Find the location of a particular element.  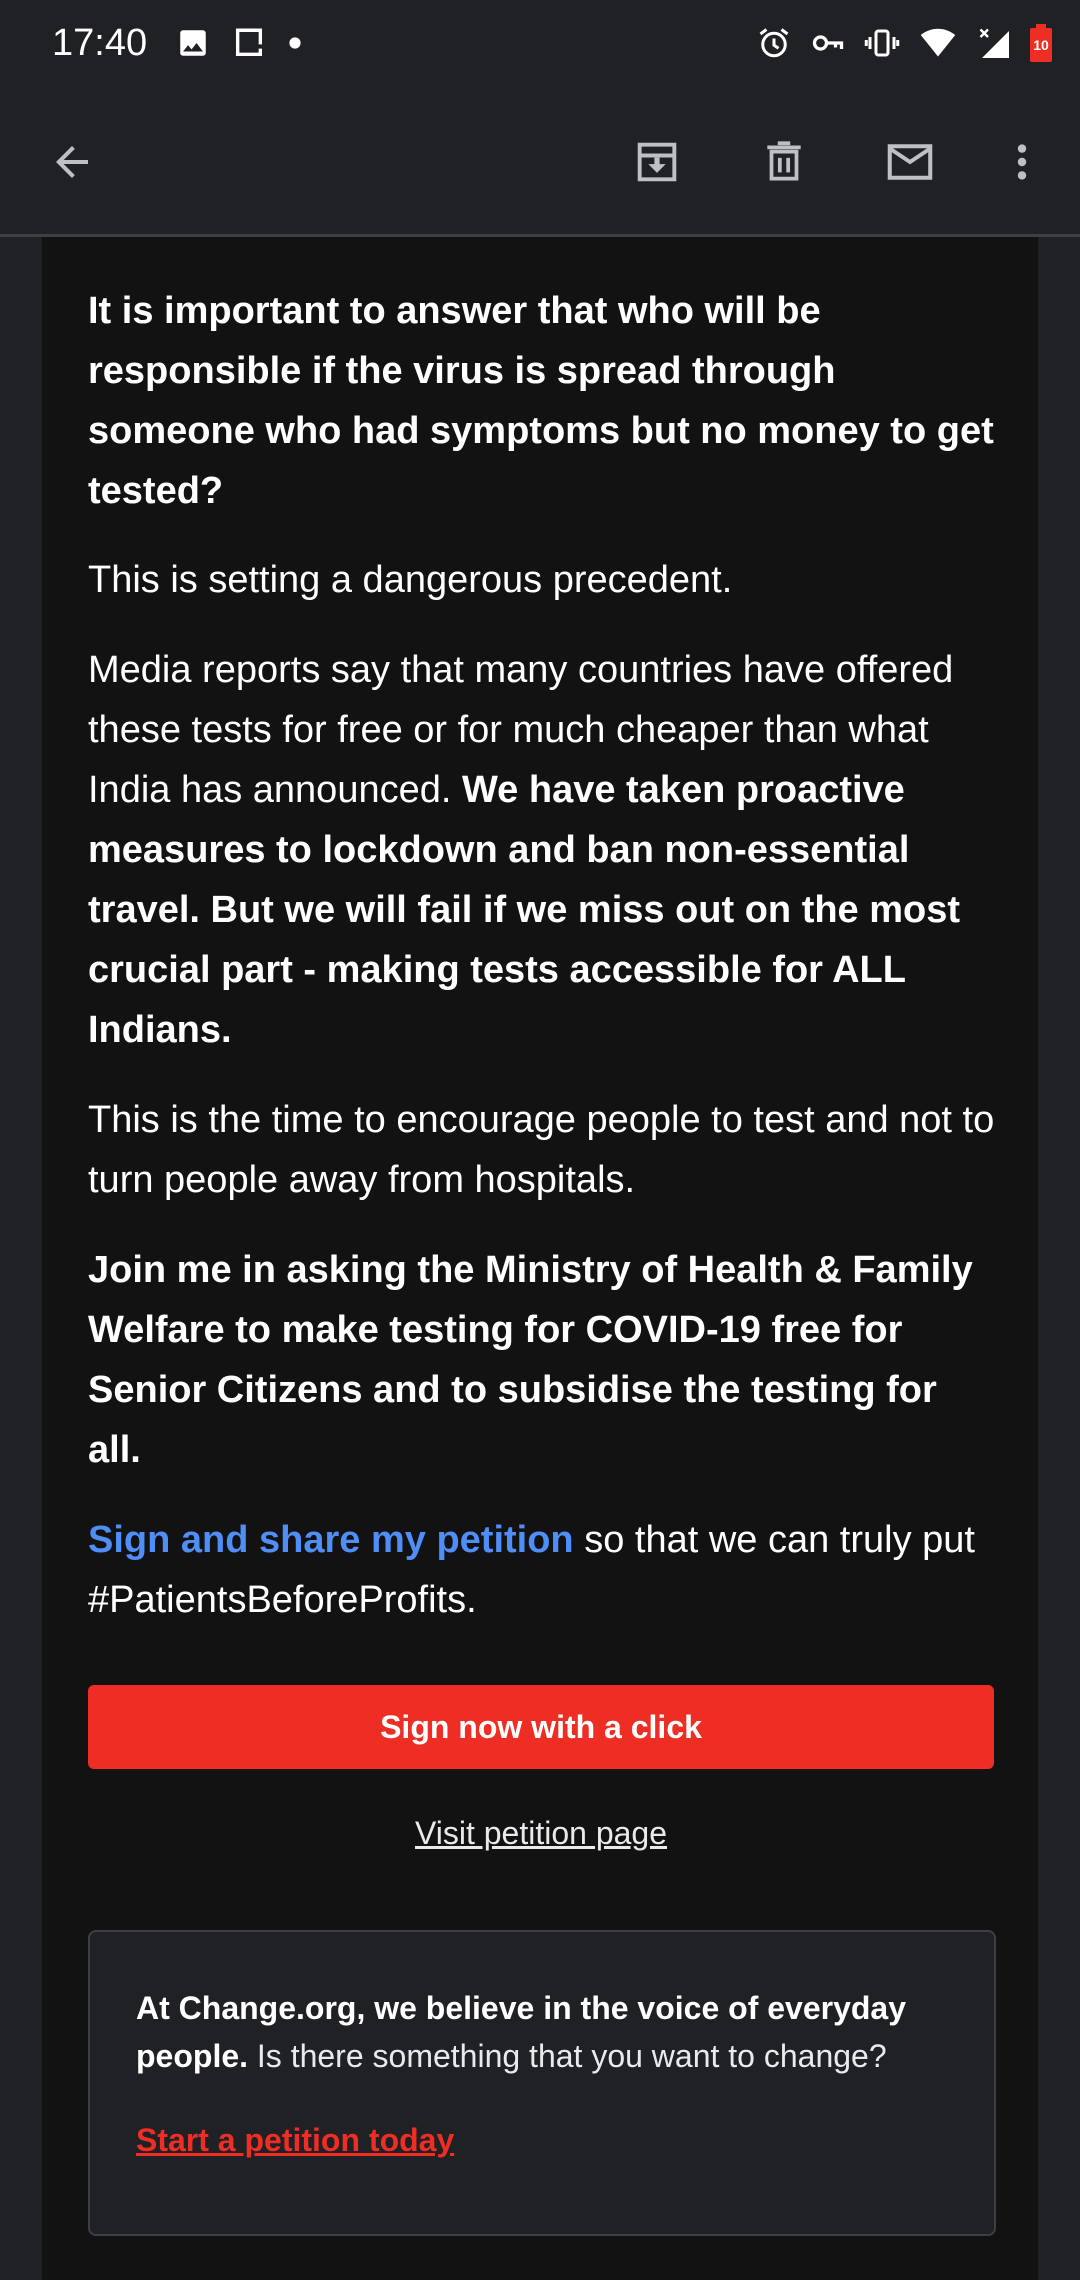

notification-icons is located at coordinates (239, 43).